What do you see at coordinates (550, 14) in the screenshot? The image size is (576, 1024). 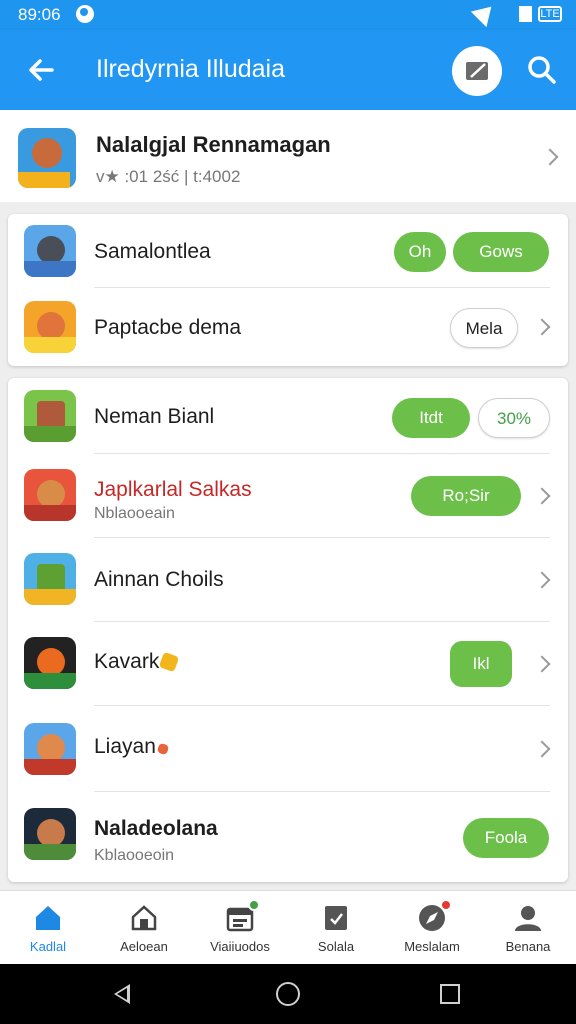 I see `lte-icon: LTE` at bounding box center [550, 14].